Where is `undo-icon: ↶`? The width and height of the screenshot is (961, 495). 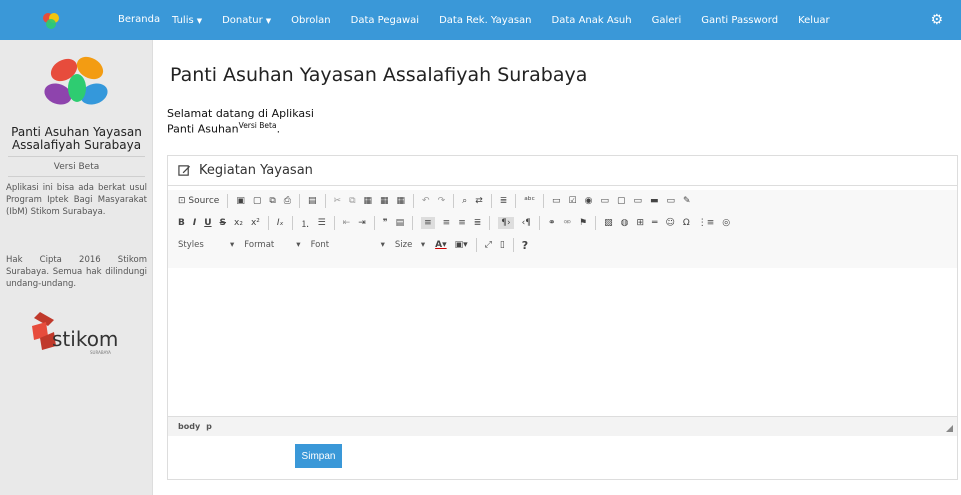
undo-icon: ↶ is located at coordinates (426, 201).